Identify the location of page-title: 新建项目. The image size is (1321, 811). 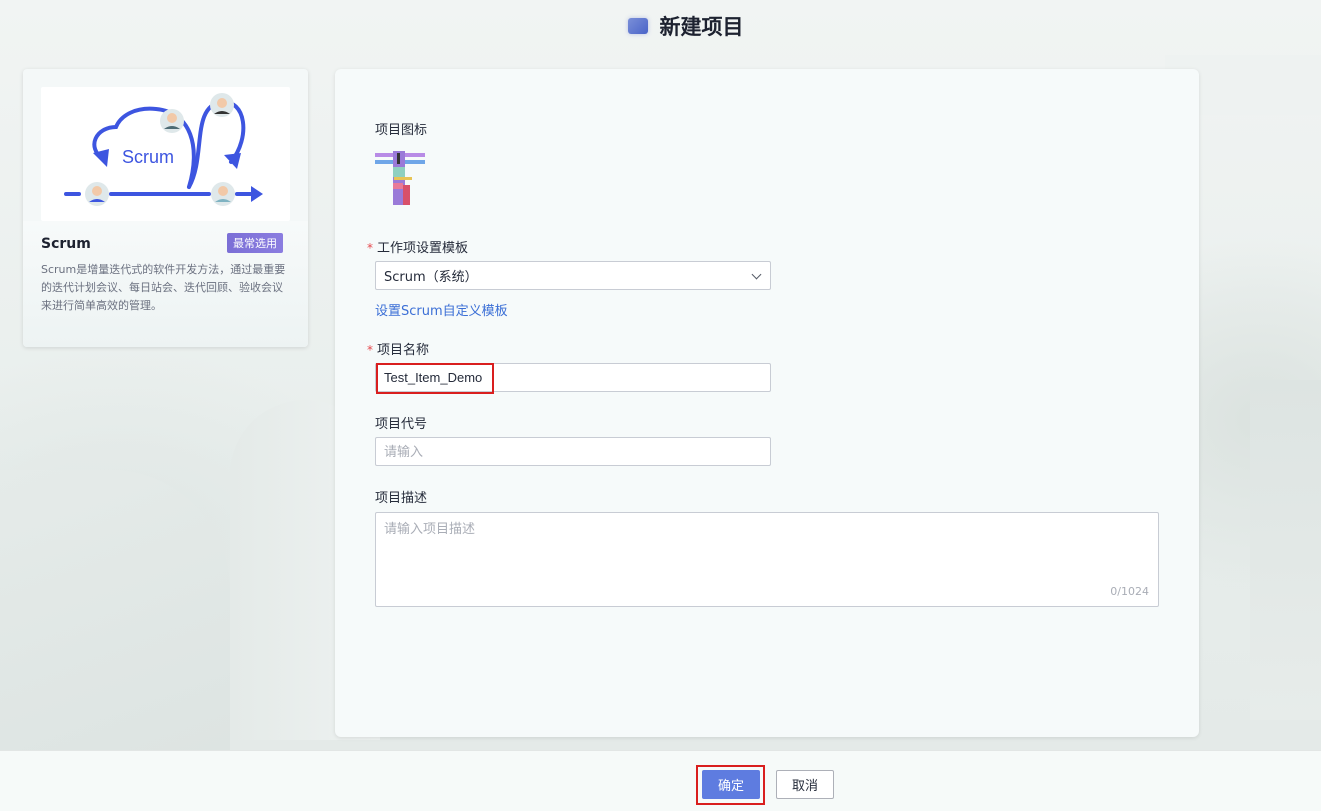
(701, 27).